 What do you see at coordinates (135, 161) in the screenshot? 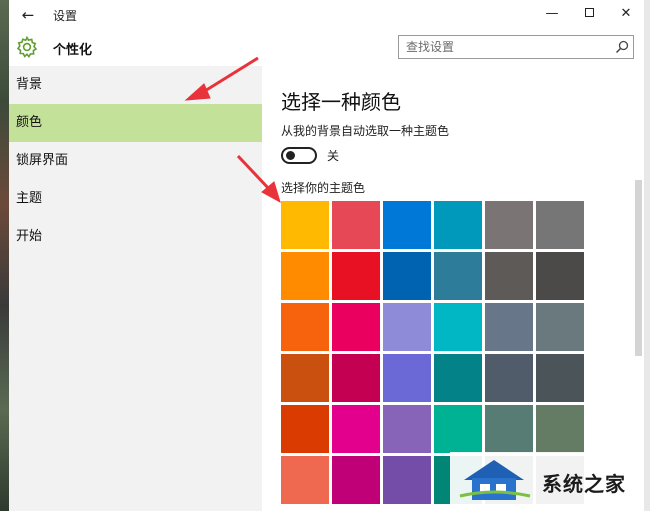
I see `sidebar-item-lock-screen: 锁屏界面` at bounding box center [135, 161].